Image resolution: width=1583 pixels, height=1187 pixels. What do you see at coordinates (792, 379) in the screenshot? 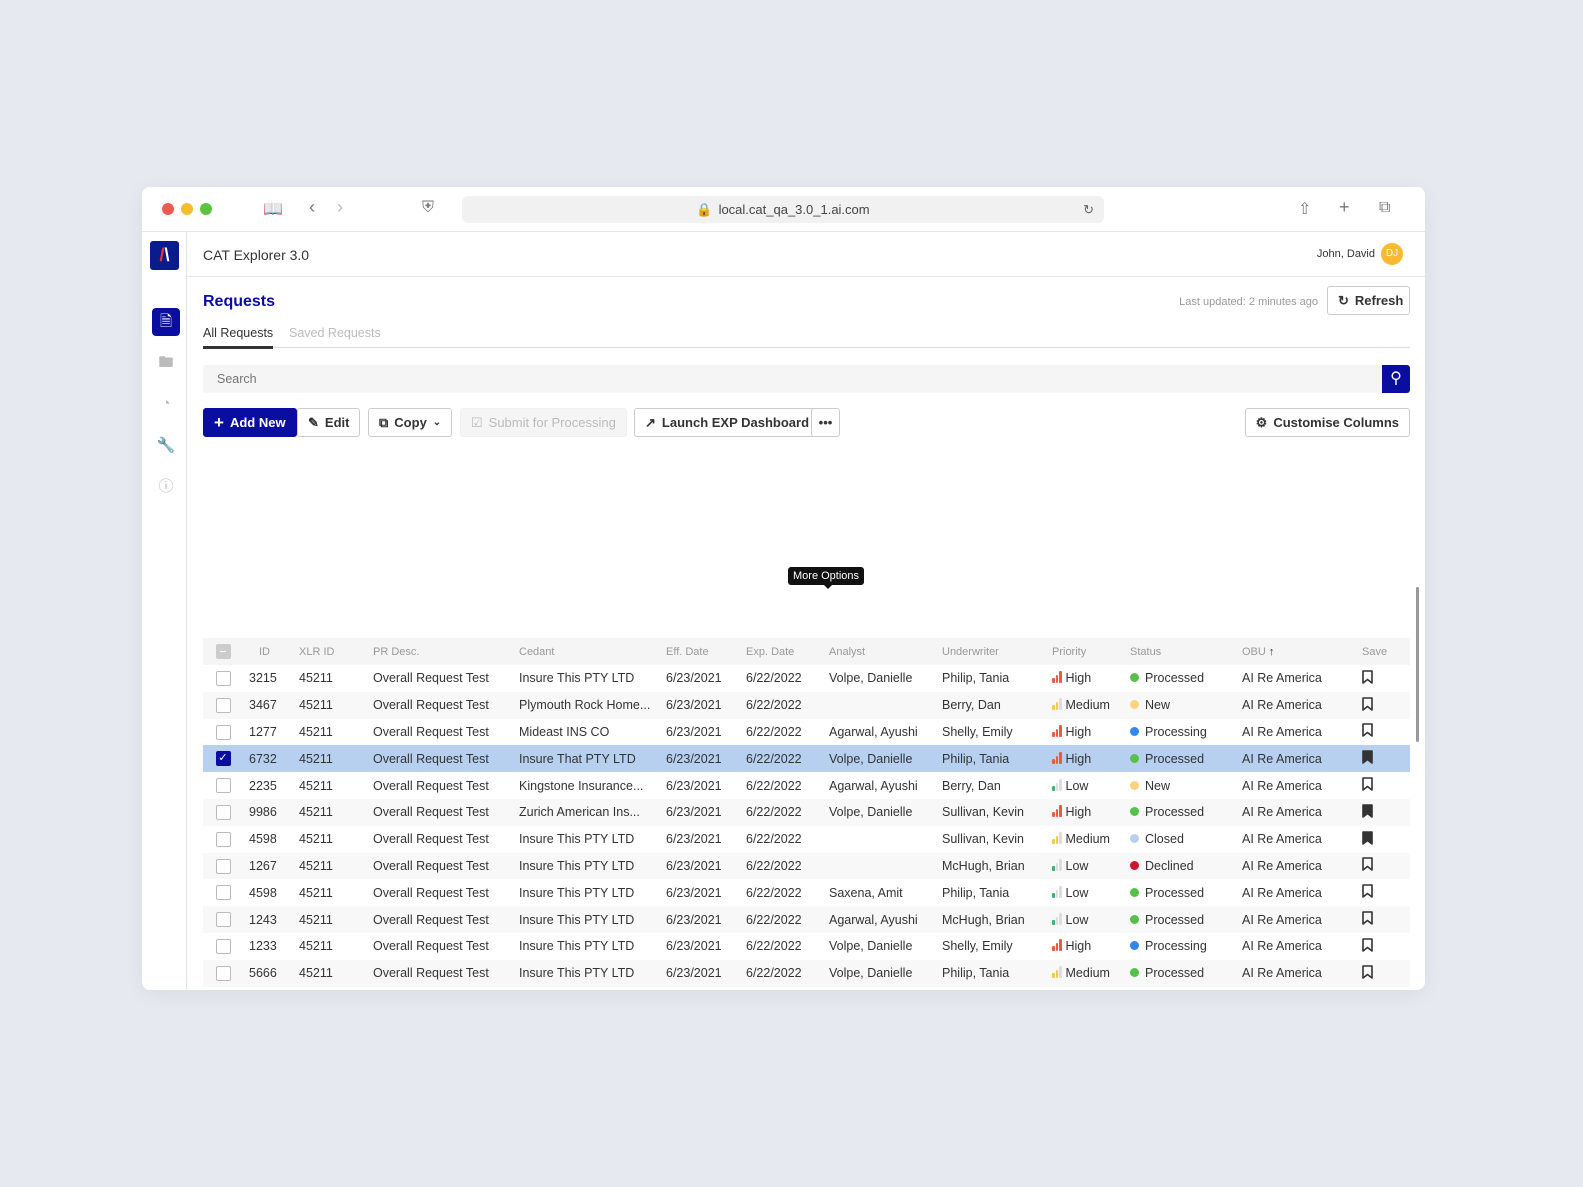
I see `search-input` at bounding box center [792, 379].